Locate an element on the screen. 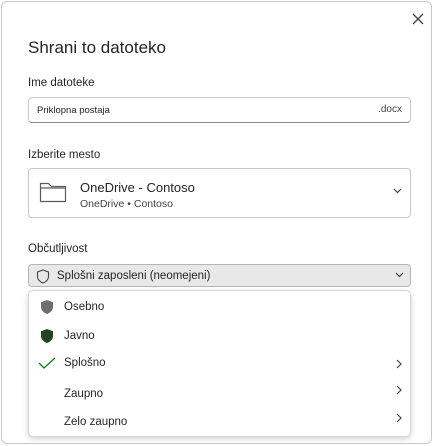 Image resolution: width=435 pixels, height=446 pixels. menu-item-label: Osebno is located at coordinates (84, 307).